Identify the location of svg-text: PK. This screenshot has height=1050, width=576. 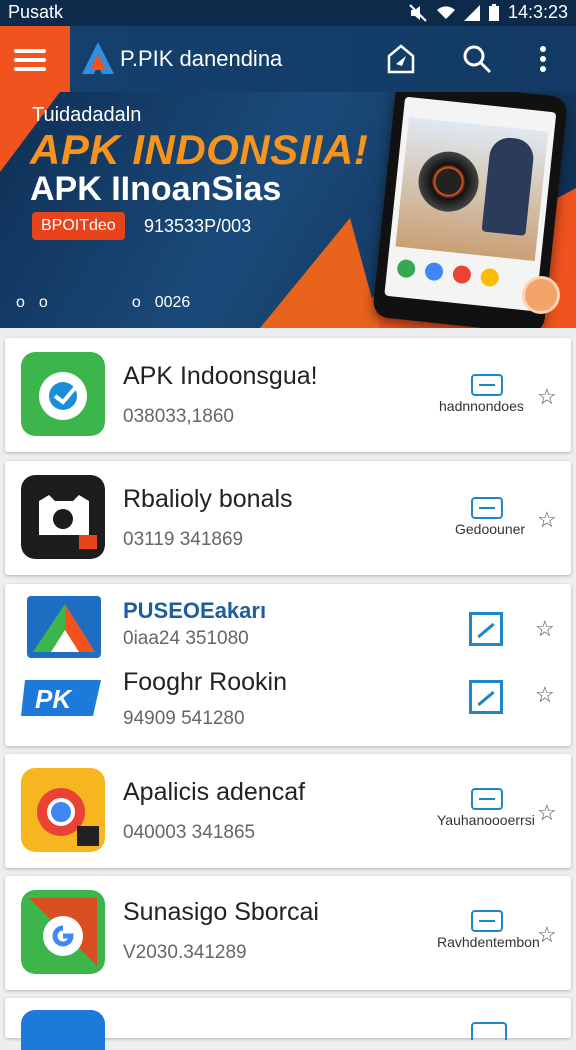
(54, 699).